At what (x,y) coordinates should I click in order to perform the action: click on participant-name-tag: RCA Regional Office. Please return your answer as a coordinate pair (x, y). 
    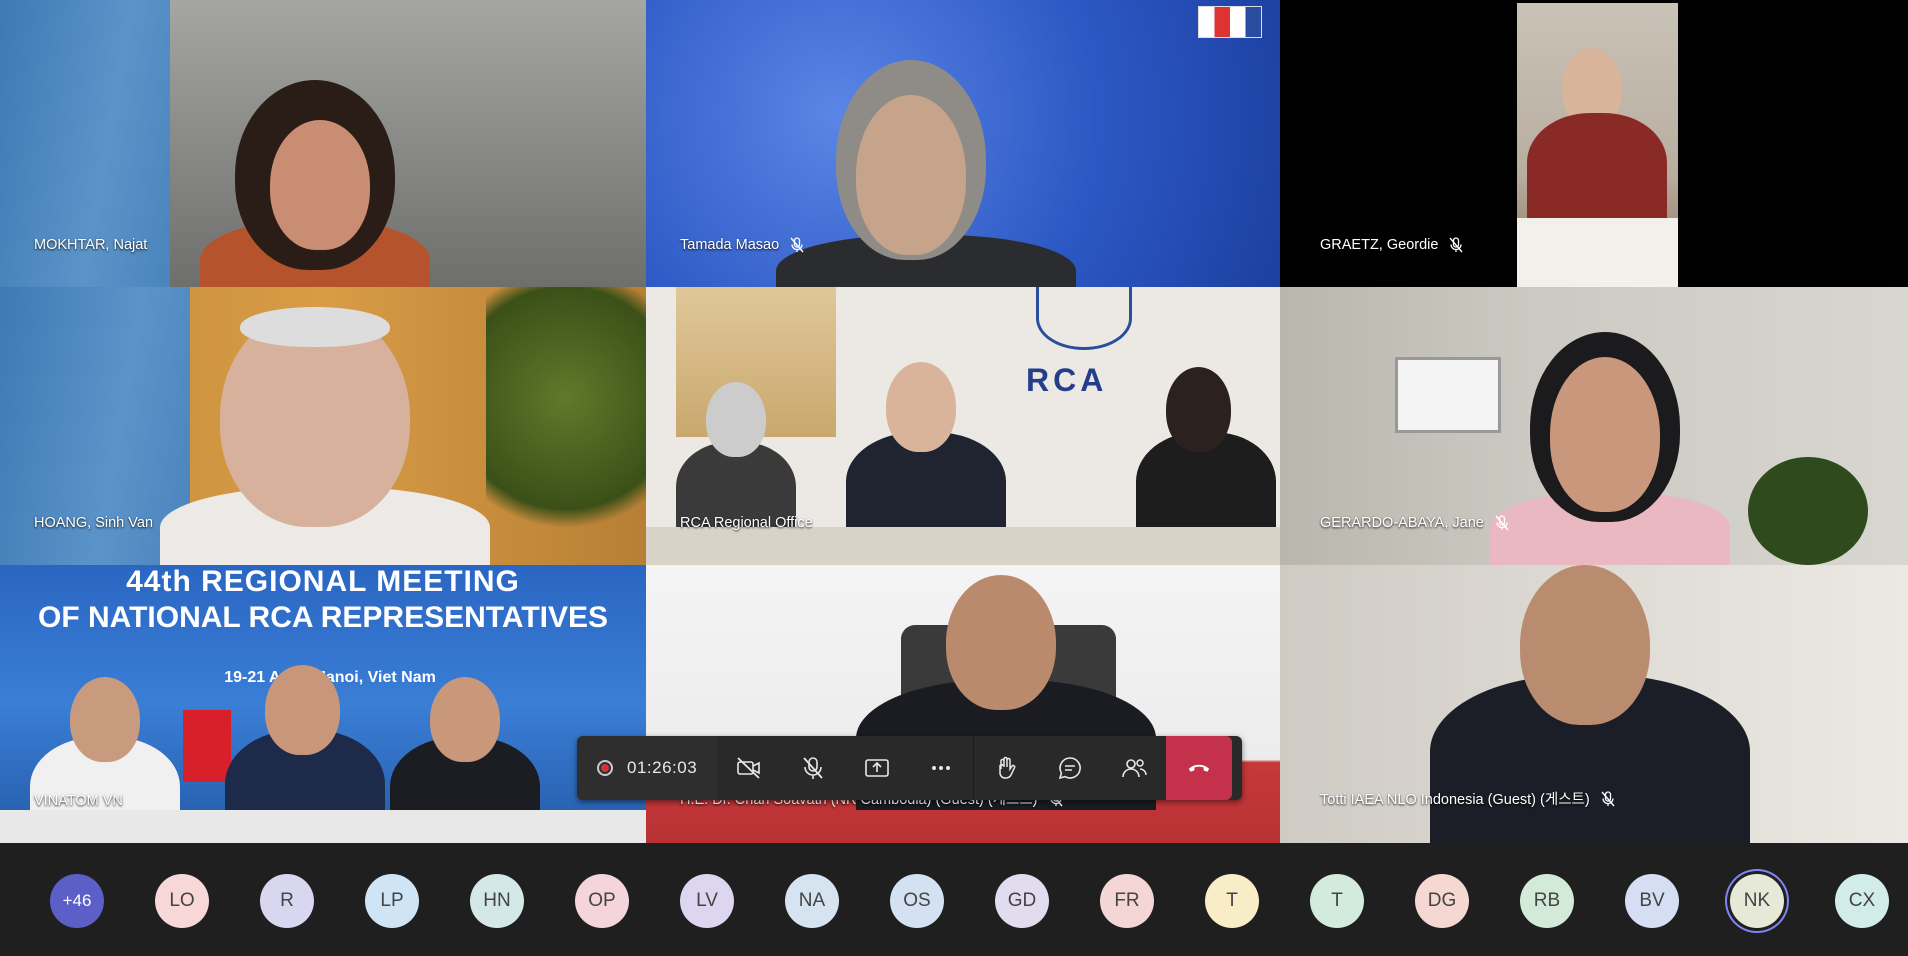
    Looking at the image, I should click on (746, 523).